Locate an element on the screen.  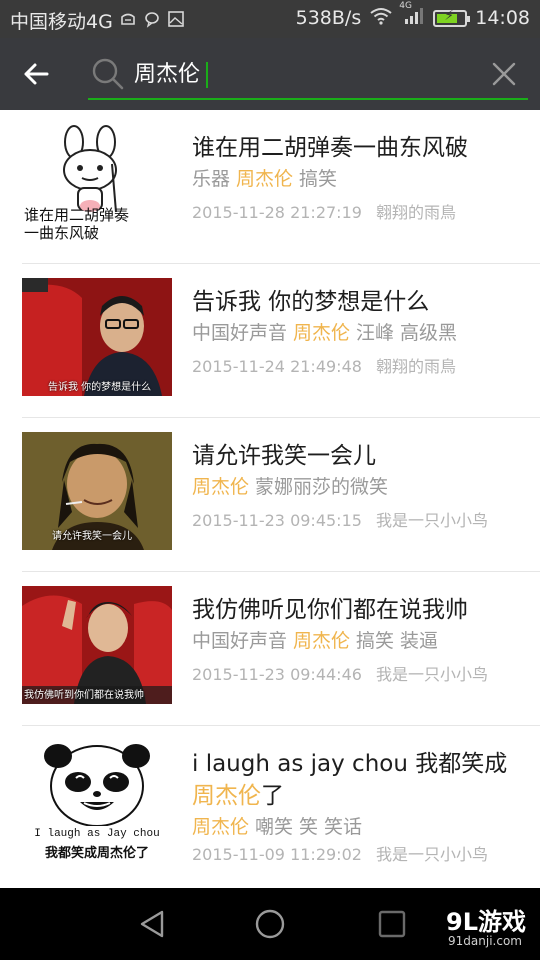
image-icon is located at coordinates (176, 21).